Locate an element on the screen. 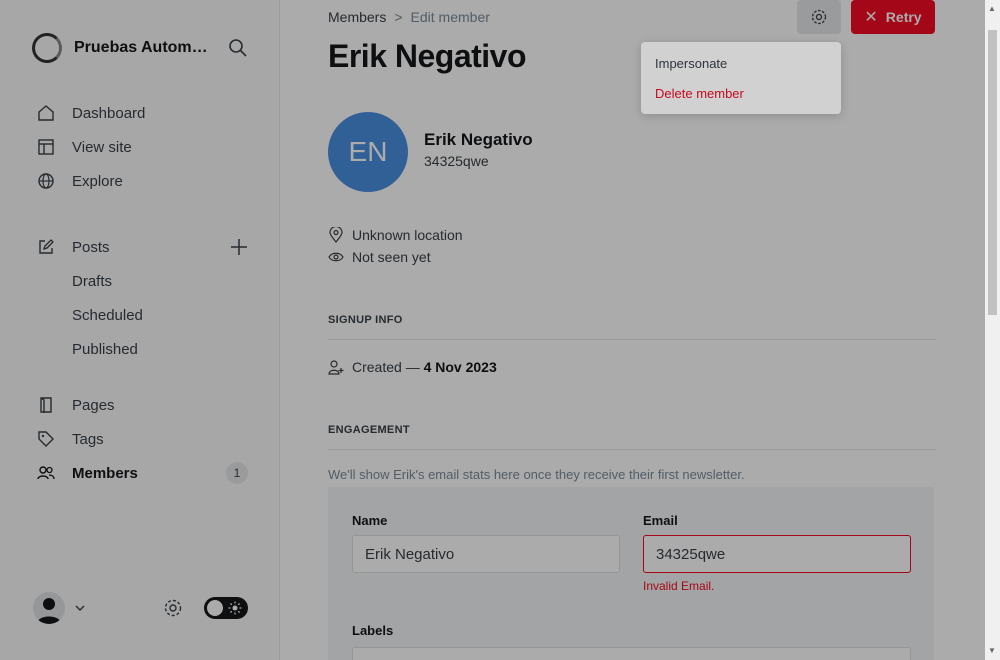 This screenshot has width=1000, height=660. member-actions-dropdown: Impersonate Delete member is located at coordinates (741, 78).